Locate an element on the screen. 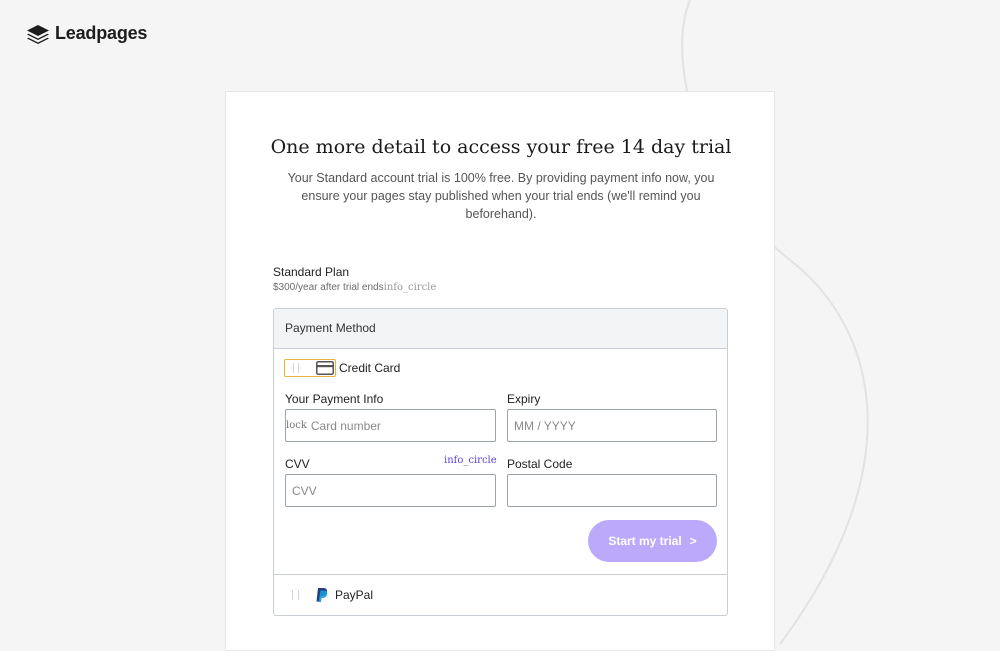 This screenshot has height=651, width=1000. card-number-field: lock is located at coordinates (390, 425).